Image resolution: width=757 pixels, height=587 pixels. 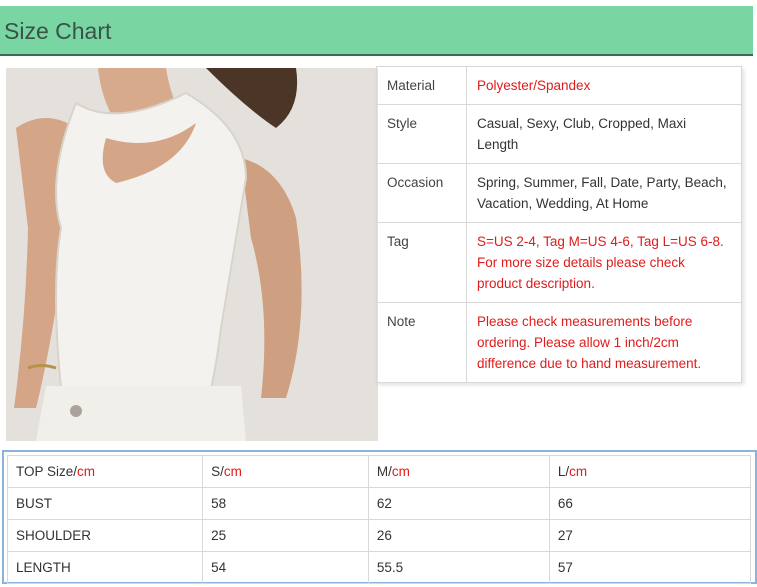 What do you see at coordinates (563, 471) in the screenshot?
I see `header-label: L/` at bounding box center [563, 471].